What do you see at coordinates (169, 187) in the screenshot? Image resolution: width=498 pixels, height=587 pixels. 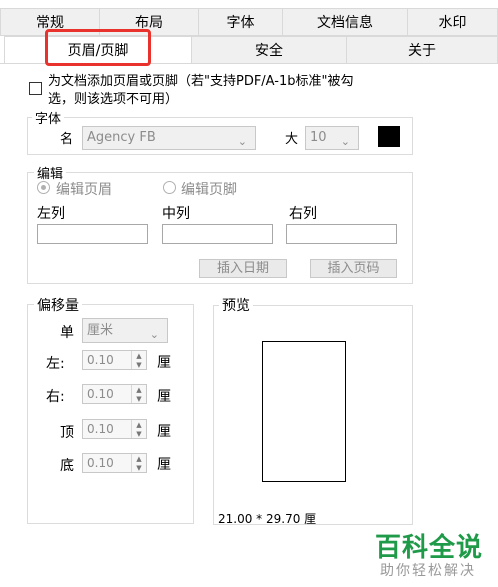 I see `edit-footer-radio` at bounding box center [169, 187].